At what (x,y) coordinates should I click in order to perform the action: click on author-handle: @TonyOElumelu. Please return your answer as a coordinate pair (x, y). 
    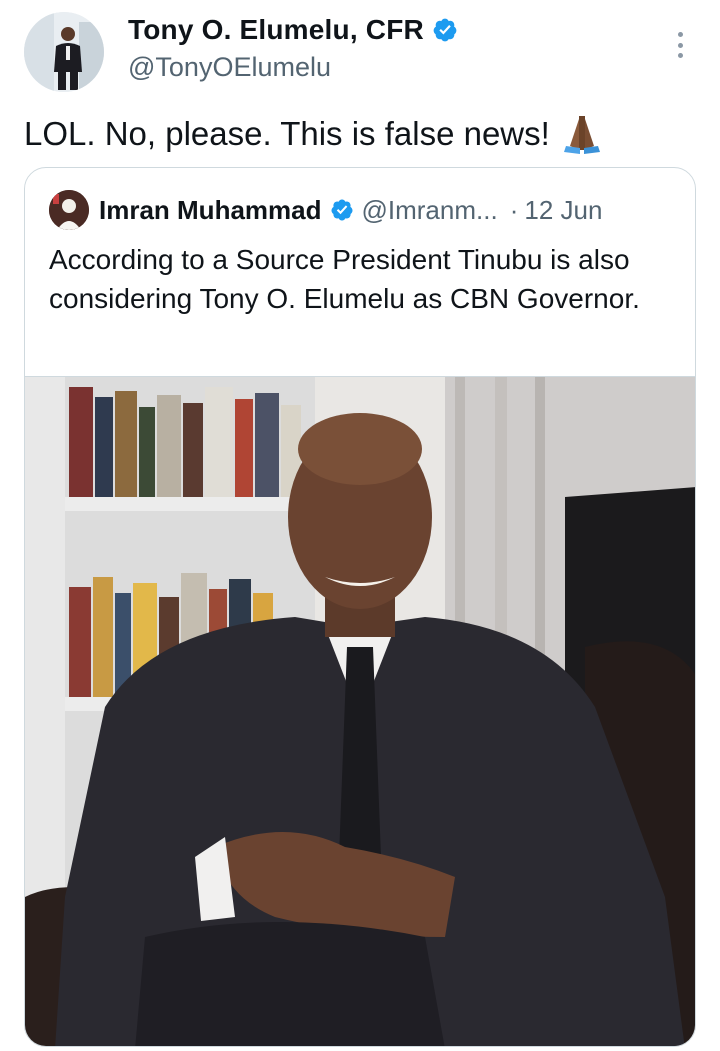
    Looking at the image, I should click on (229, 67).